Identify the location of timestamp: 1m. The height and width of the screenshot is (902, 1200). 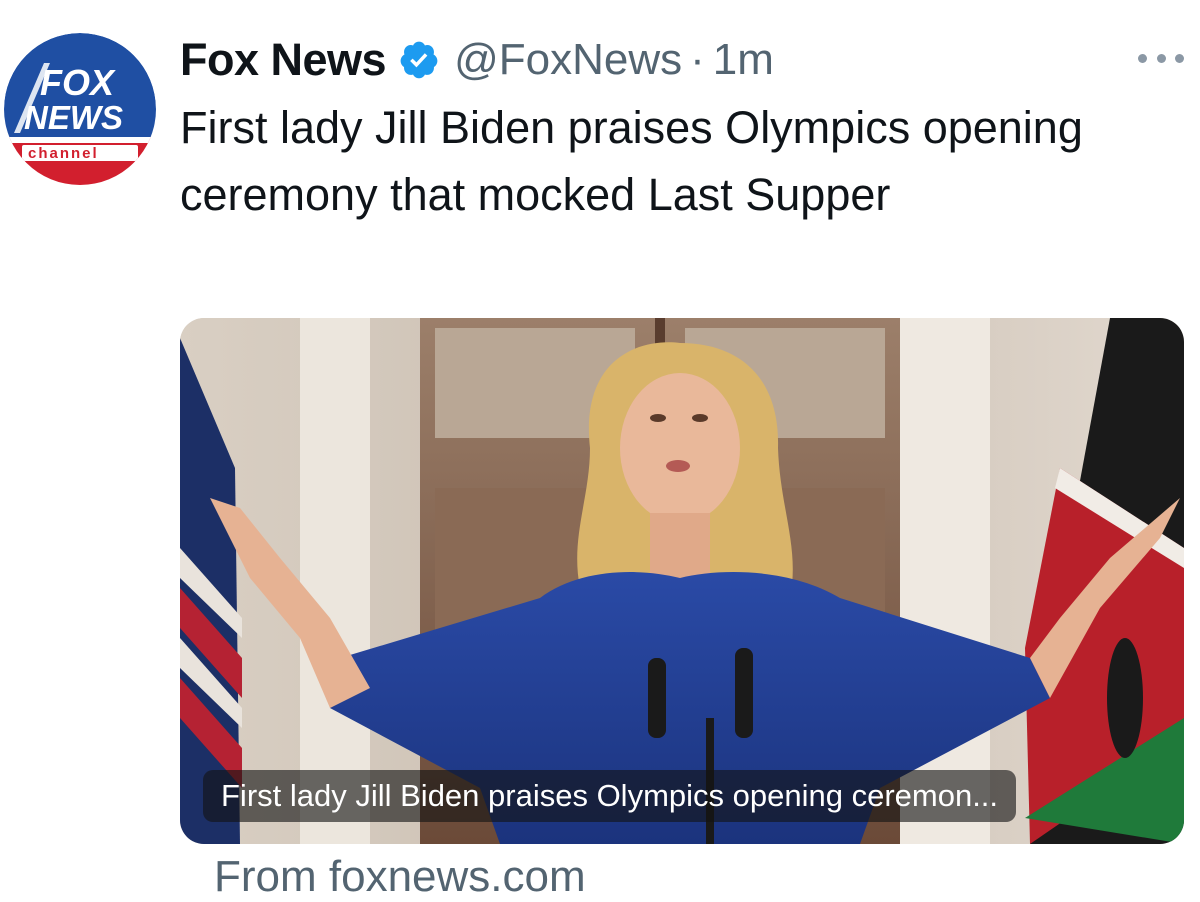
(743, 60).